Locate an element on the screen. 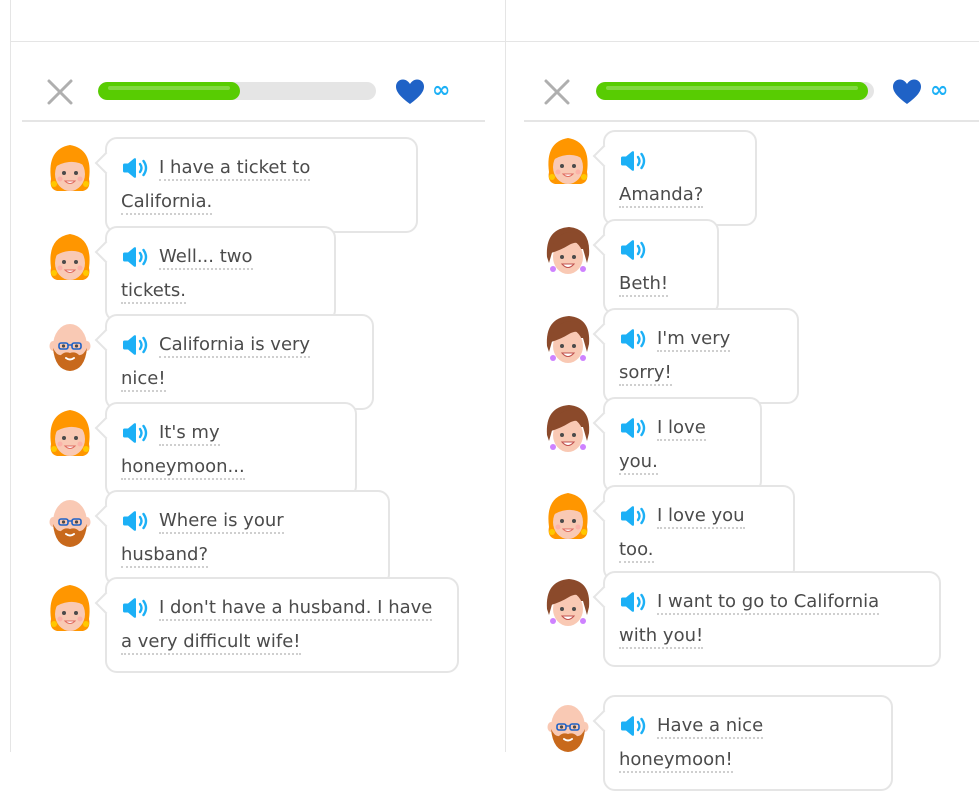  speech-bubble: I have a ticket to California. is located at coordinates (261, 185).